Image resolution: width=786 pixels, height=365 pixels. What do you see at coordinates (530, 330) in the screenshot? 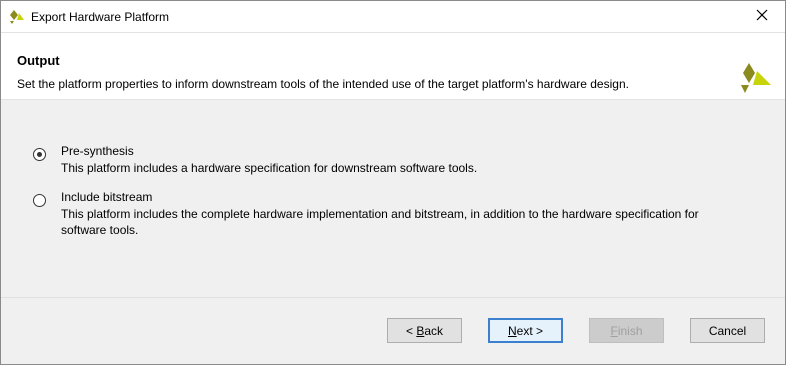
I see `next-rest: ext >` at bounding box center [530, 330].